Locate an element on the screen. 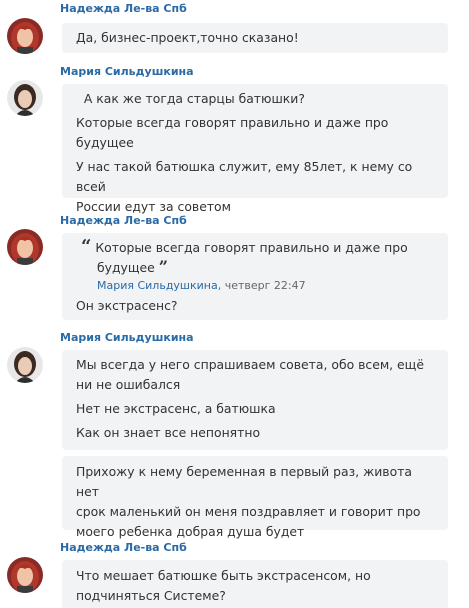 The height and width of the screenshot is (608, 469). message-text: Он экстрасенс? is located at coordinates (127, 305).